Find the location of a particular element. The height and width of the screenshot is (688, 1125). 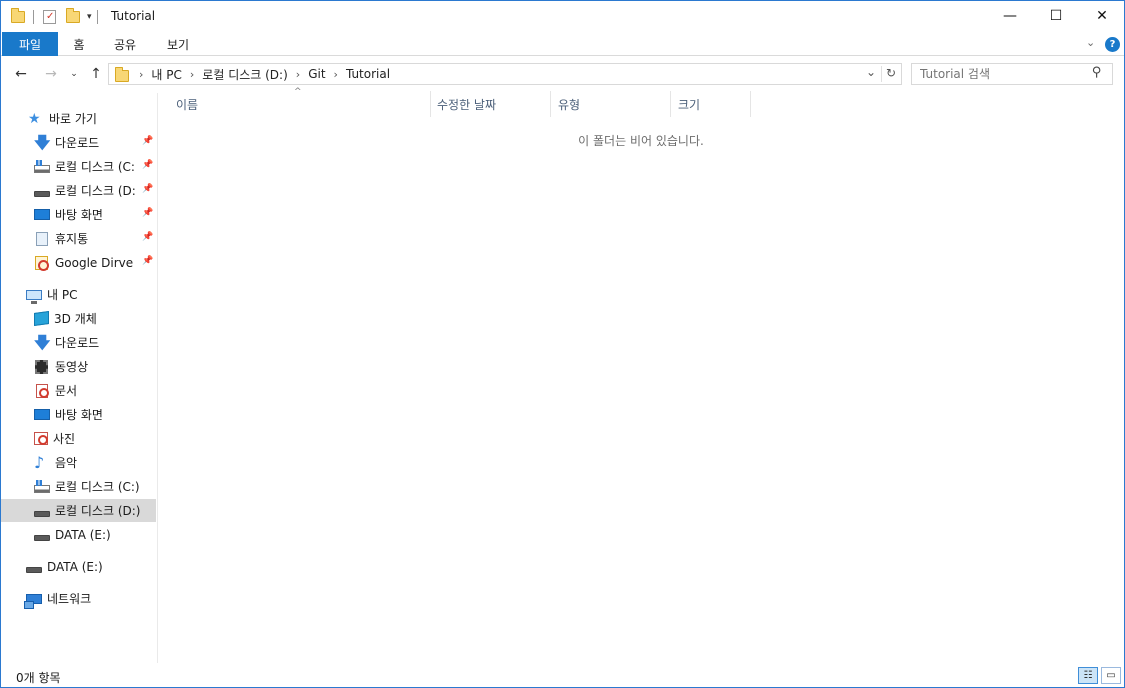

back-arrow-icon: ← is located at coordinates (21, 74).